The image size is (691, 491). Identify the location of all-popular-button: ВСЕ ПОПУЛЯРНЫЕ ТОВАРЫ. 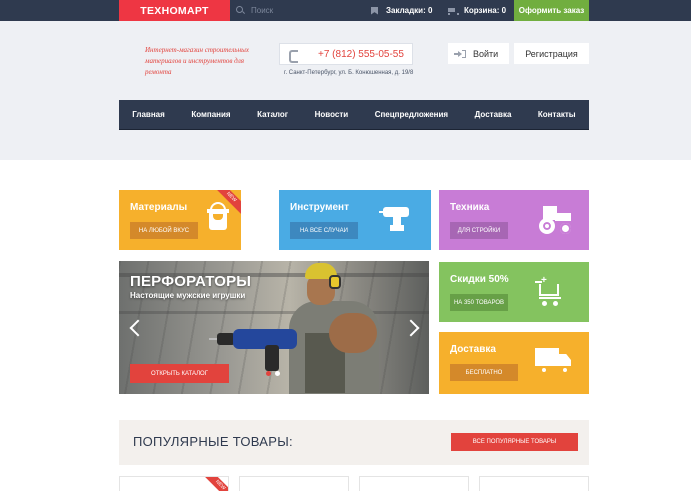
(514, 442).